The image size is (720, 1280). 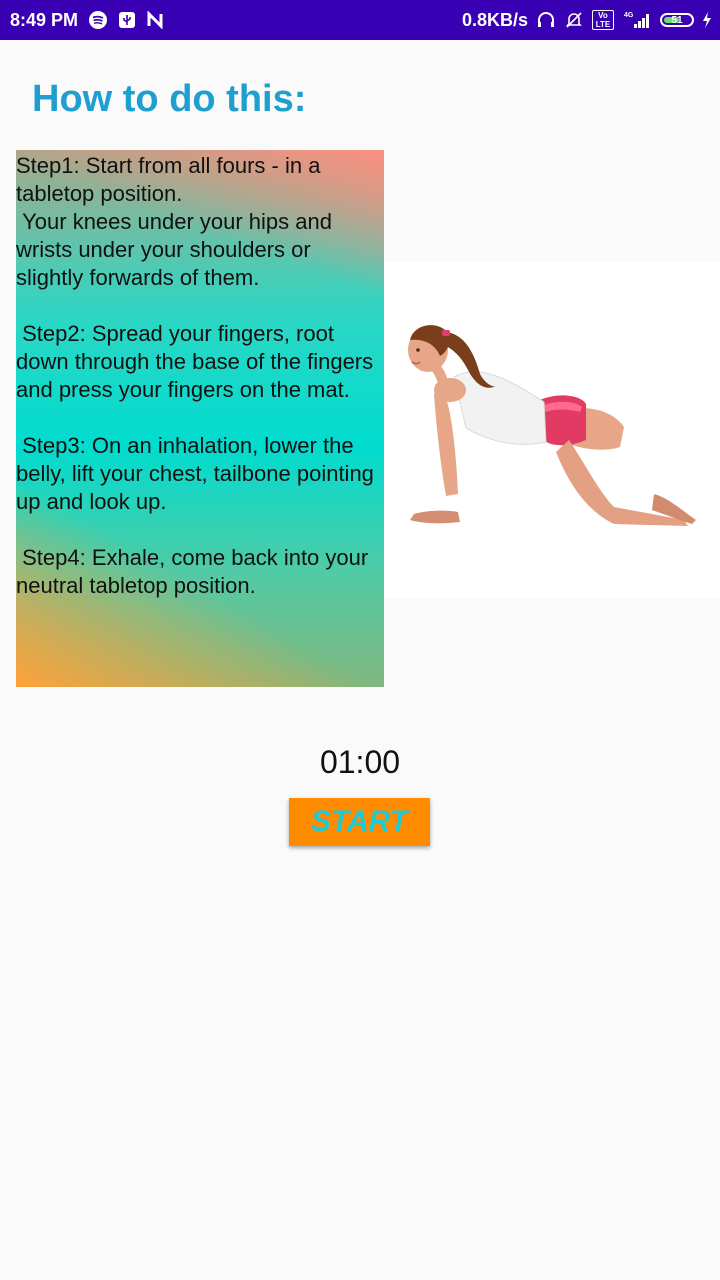 I want to click on network-speed: 0.8KB/s, so click(x=494, y=19).